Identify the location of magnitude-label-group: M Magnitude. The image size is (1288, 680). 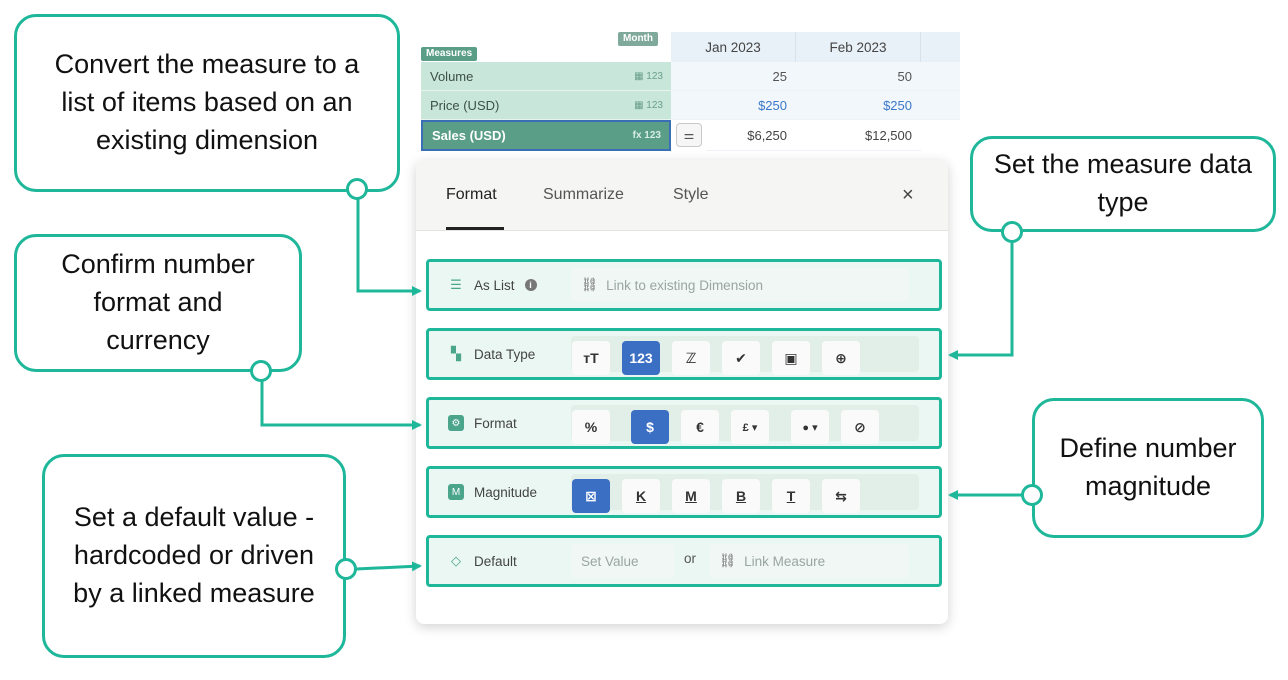
(492, 492).